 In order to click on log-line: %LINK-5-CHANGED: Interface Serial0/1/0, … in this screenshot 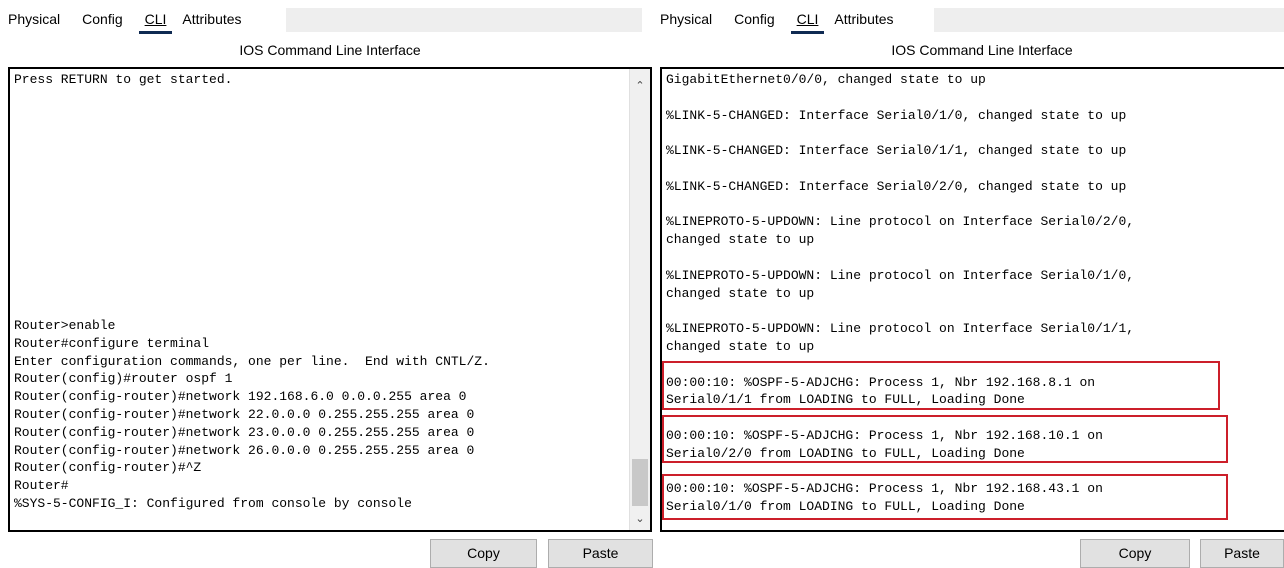, I will do `click(896, 115)`.